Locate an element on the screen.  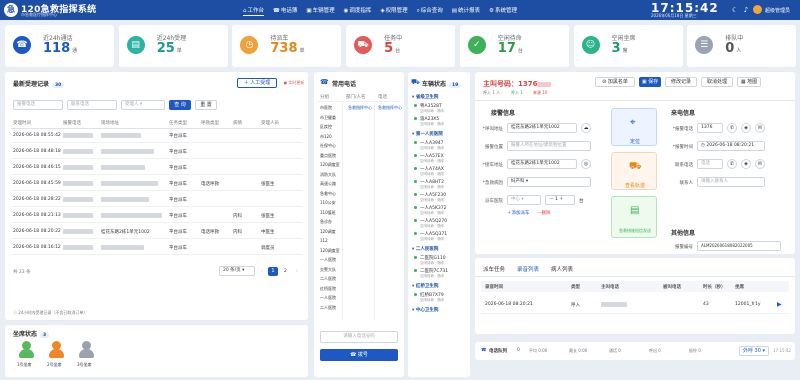
nav-item-6: ▤统计报表 is located at coordinates (466, 10).